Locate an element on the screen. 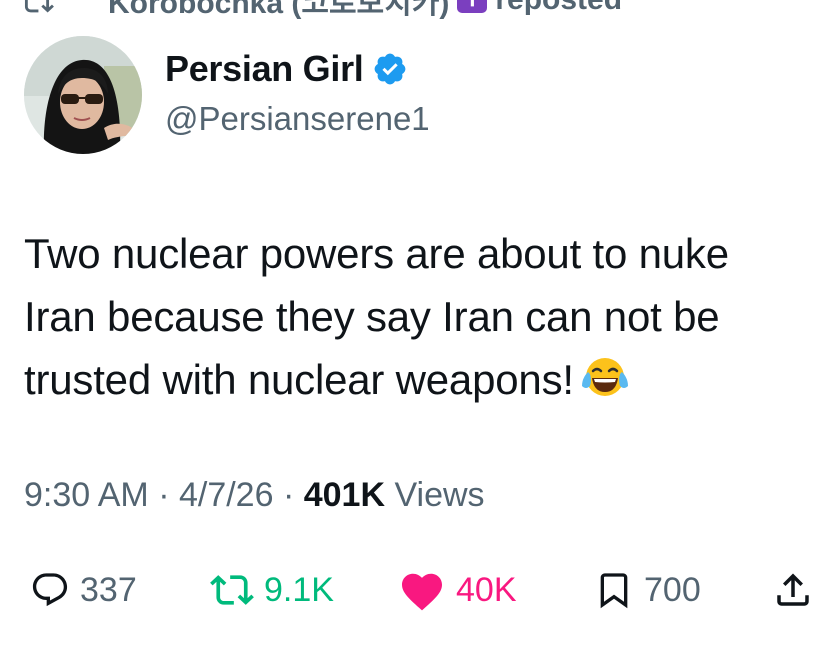  repost-count: 9.1K is located at coordinates (299, 589).